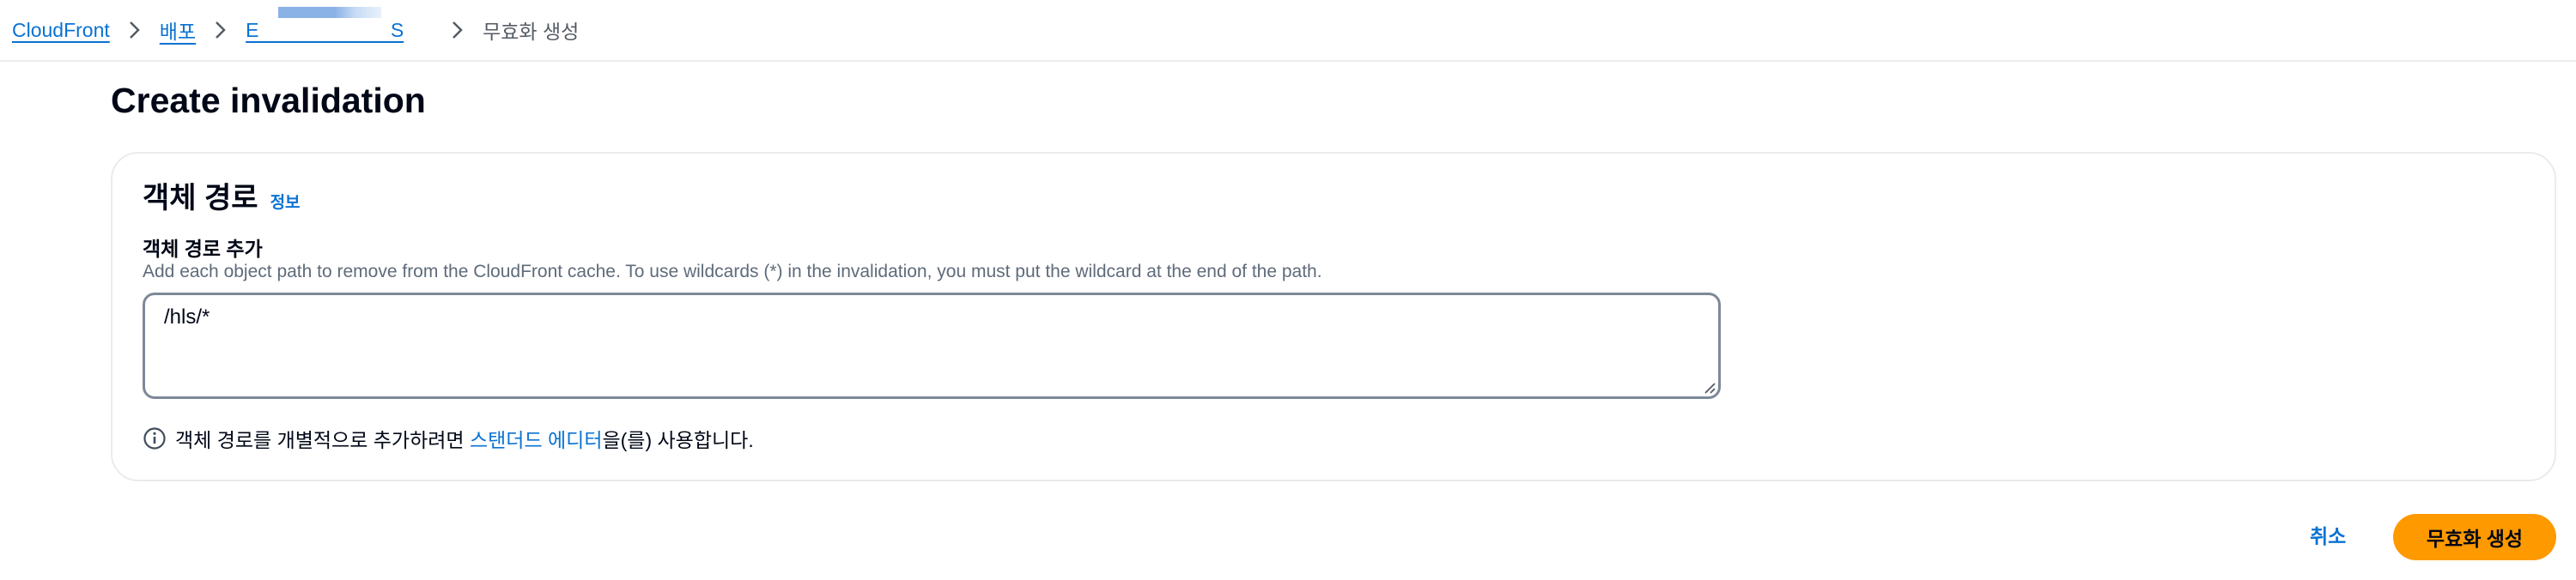 This screenshot has height=580, width=2576. What do you see at coordinates (203, 249) in the screenshot?
I see `field-label: 객체 경로 추가` at bounding box center [203, 249].